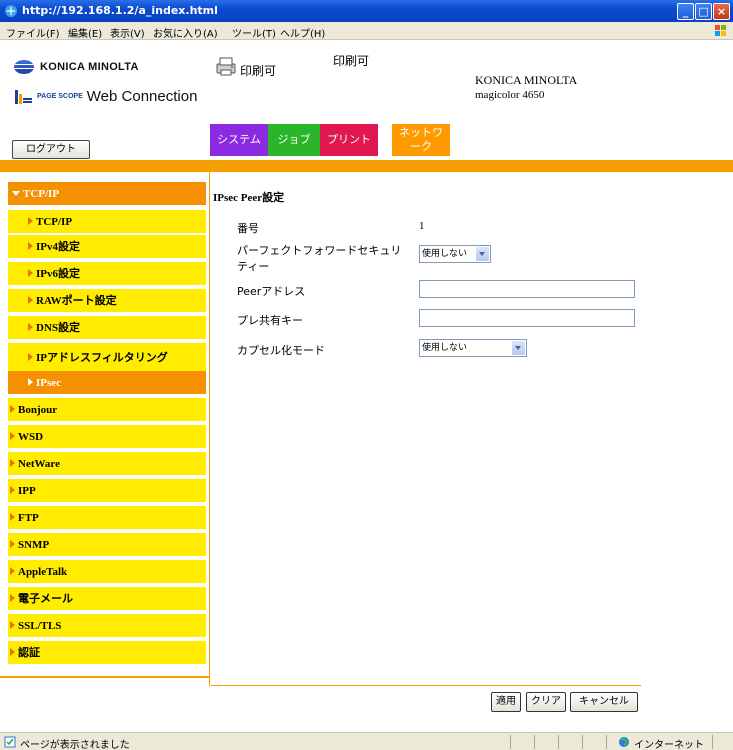 The height and width of the screenshot is (750, 733). I want to click on sidebar-item-snmp: SNMP, so click(107, 545).